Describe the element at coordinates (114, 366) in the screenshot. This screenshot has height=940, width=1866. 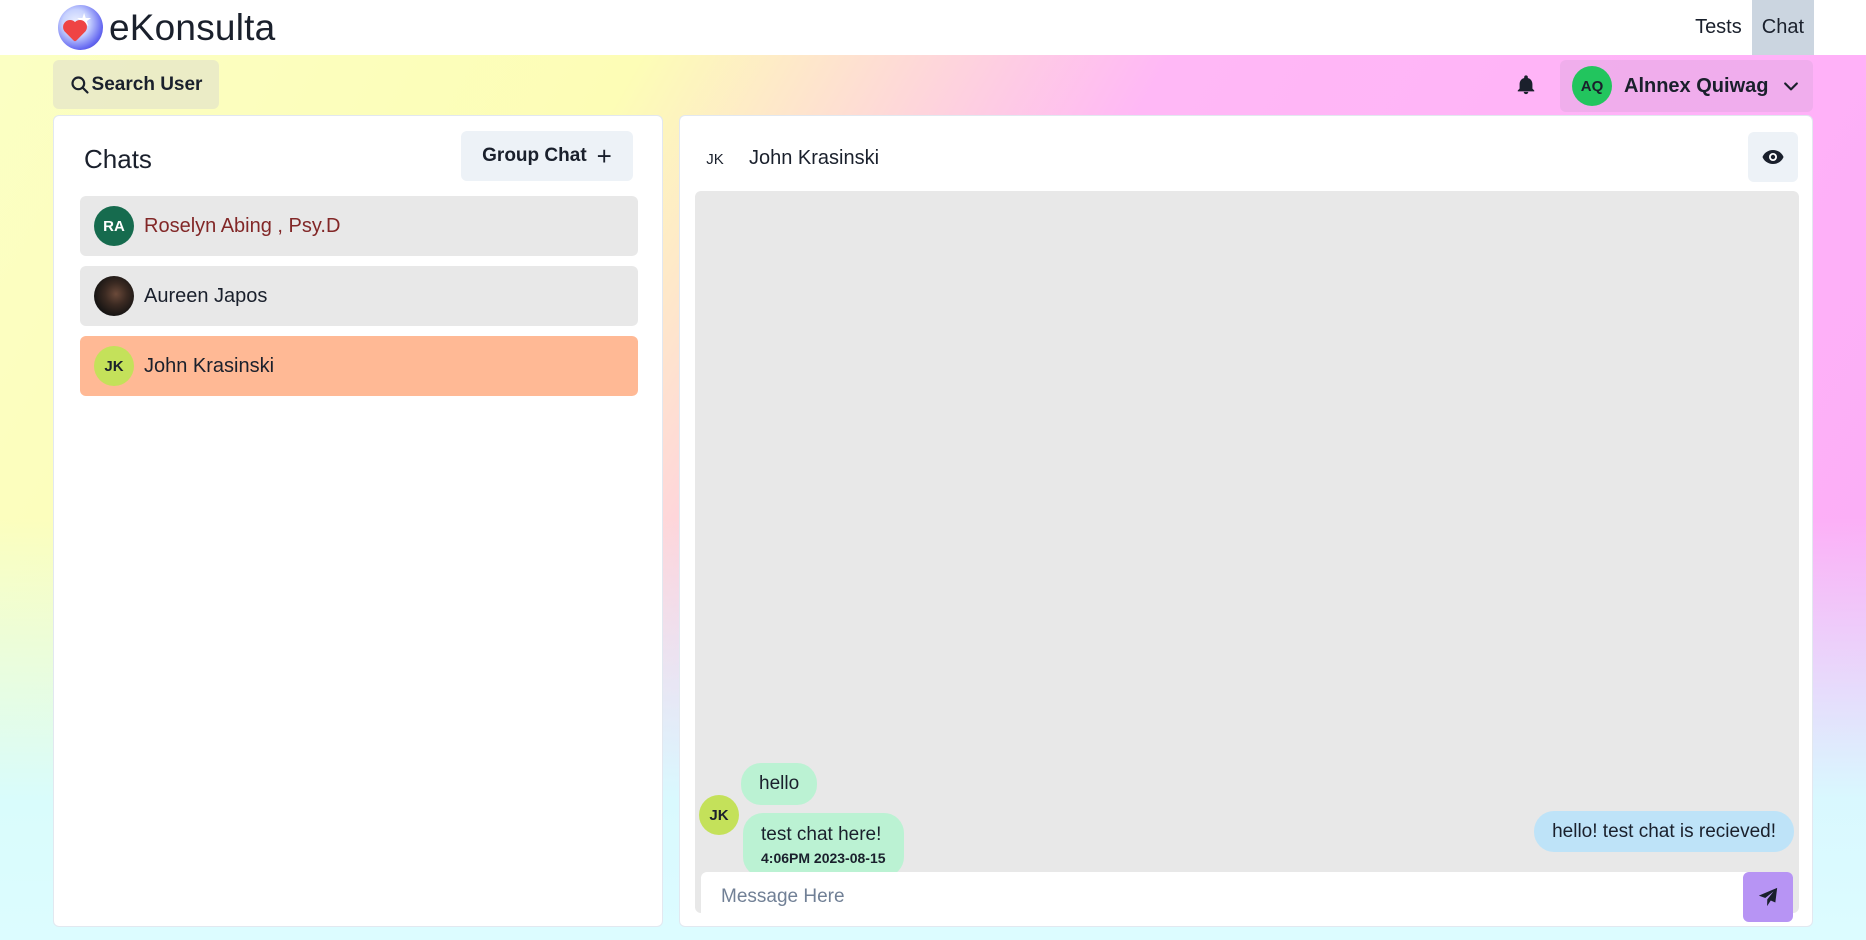
I see `avatar: JK` at that location.